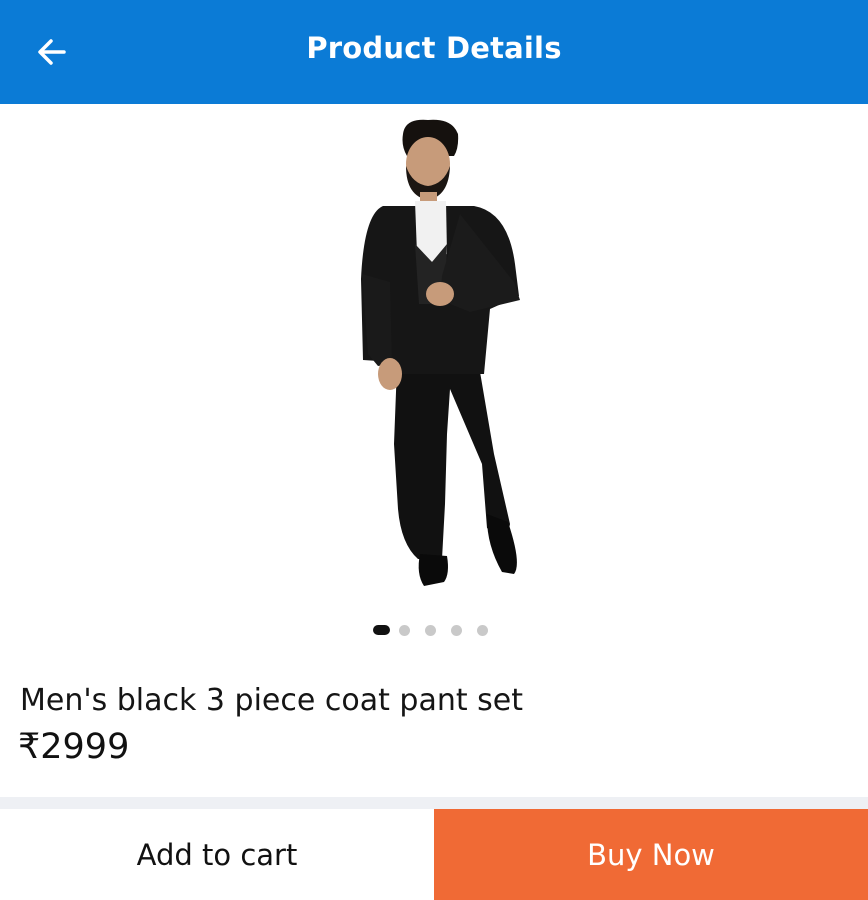 This screenshot has height=900, width=868. I want to click on action-bar: Add to cart Buy Now, so click(434, 854).